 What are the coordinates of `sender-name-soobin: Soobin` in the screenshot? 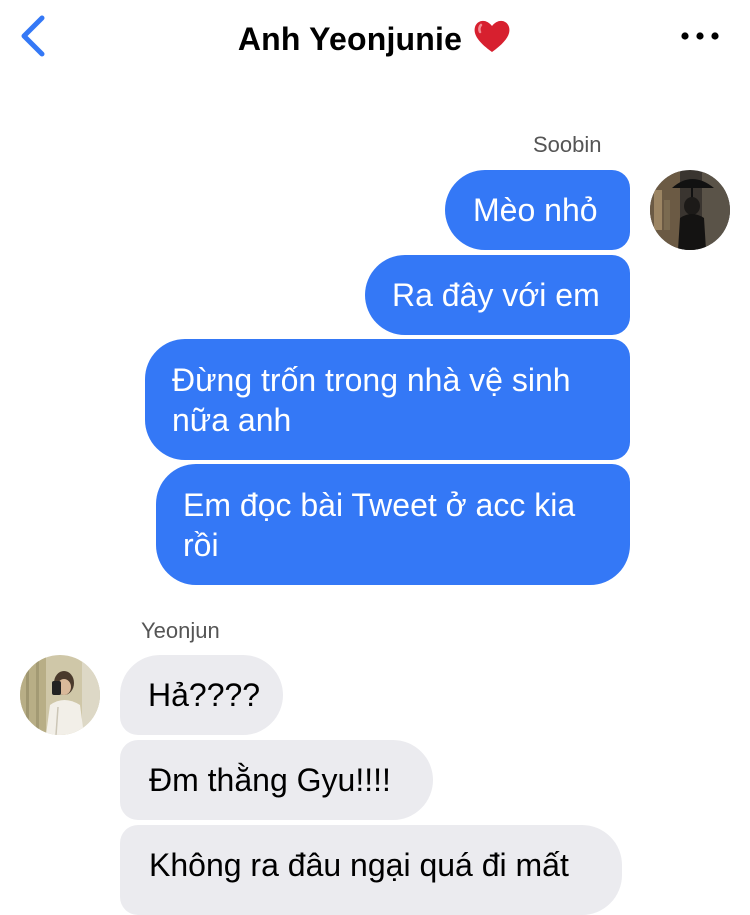 It's located at (567, 144).